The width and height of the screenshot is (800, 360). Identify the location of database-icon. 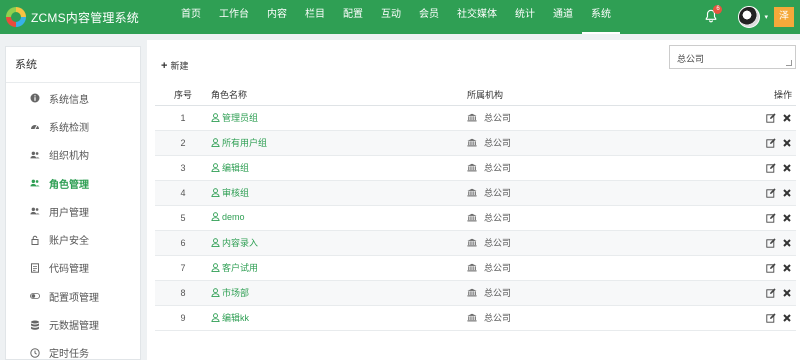
(35, 325).